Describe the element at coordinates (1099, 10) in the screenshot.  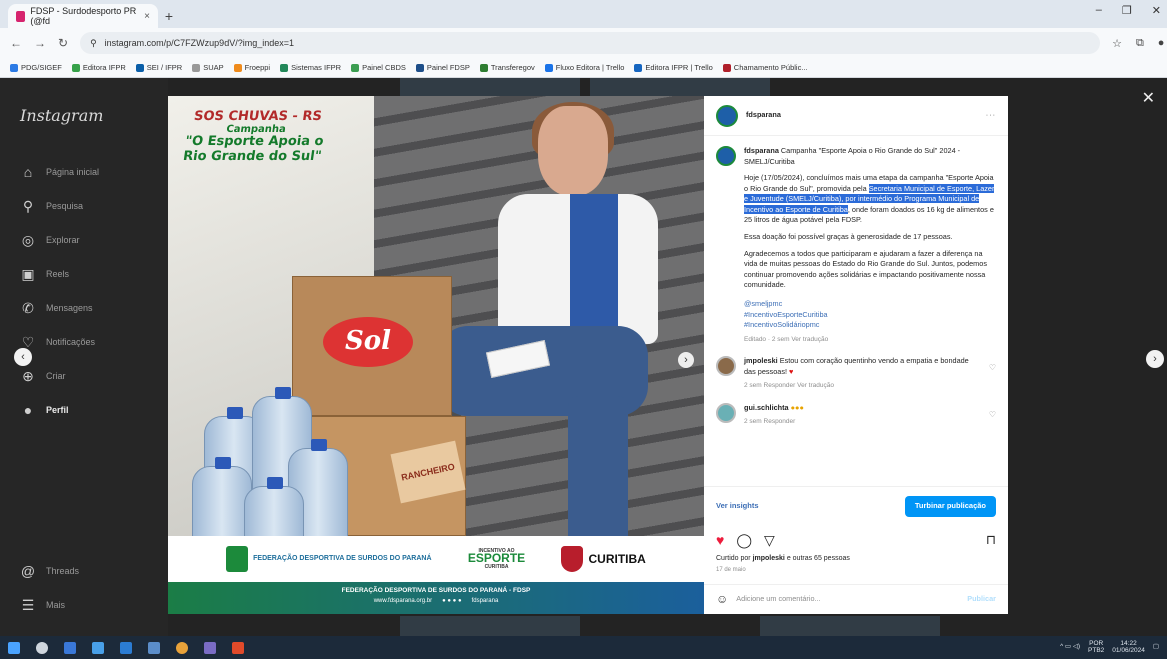
I see `minimize-icon: –` at that location.